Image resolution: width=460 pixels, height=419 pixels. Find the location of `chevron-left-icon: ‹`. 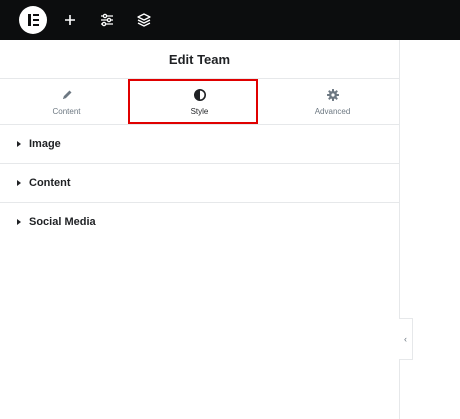

chevron-left-icon: ‹ is located at coordinates (405, 338).